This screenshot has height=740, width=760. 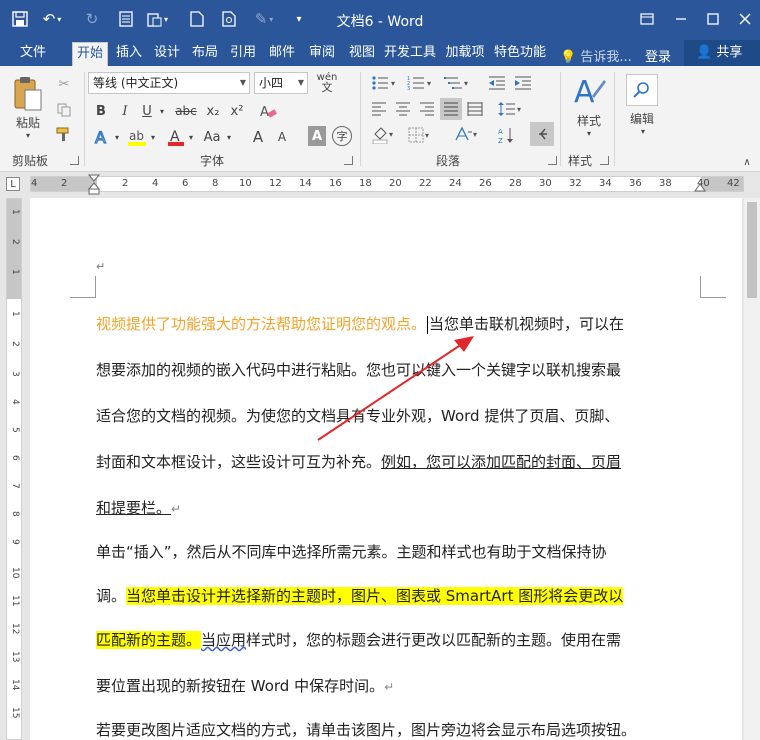 I want to click on scrollbar-thumb, so click(x=752, y=250).